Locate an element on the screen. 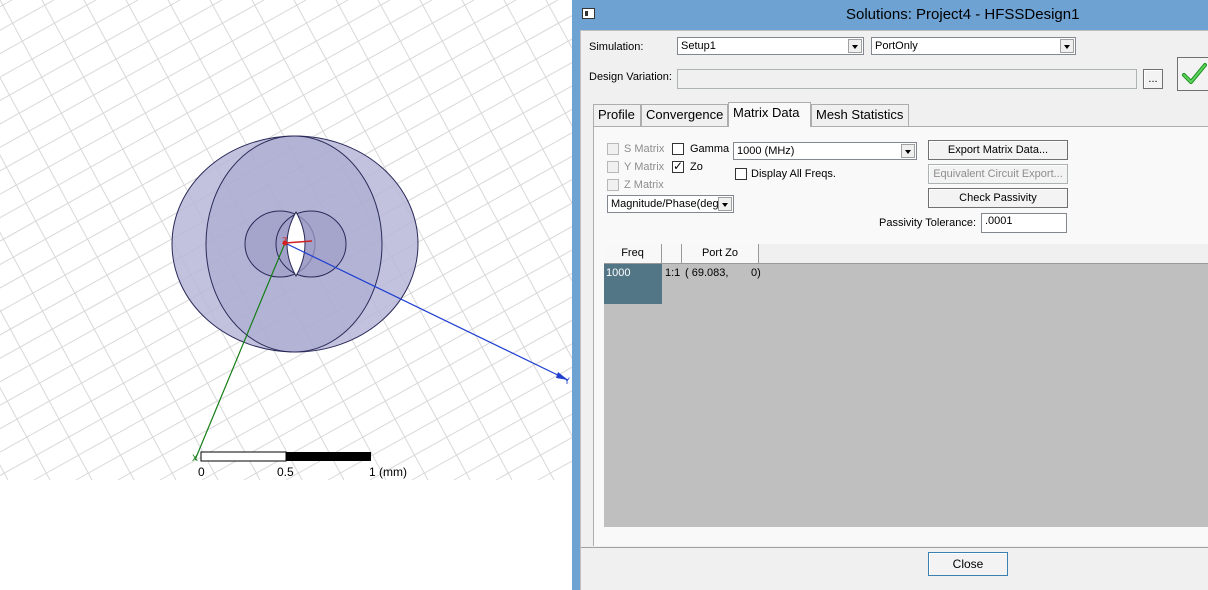 This screenshot has width=1208, height=590. z-axis-label: Z is located at coordinates (285, 241).